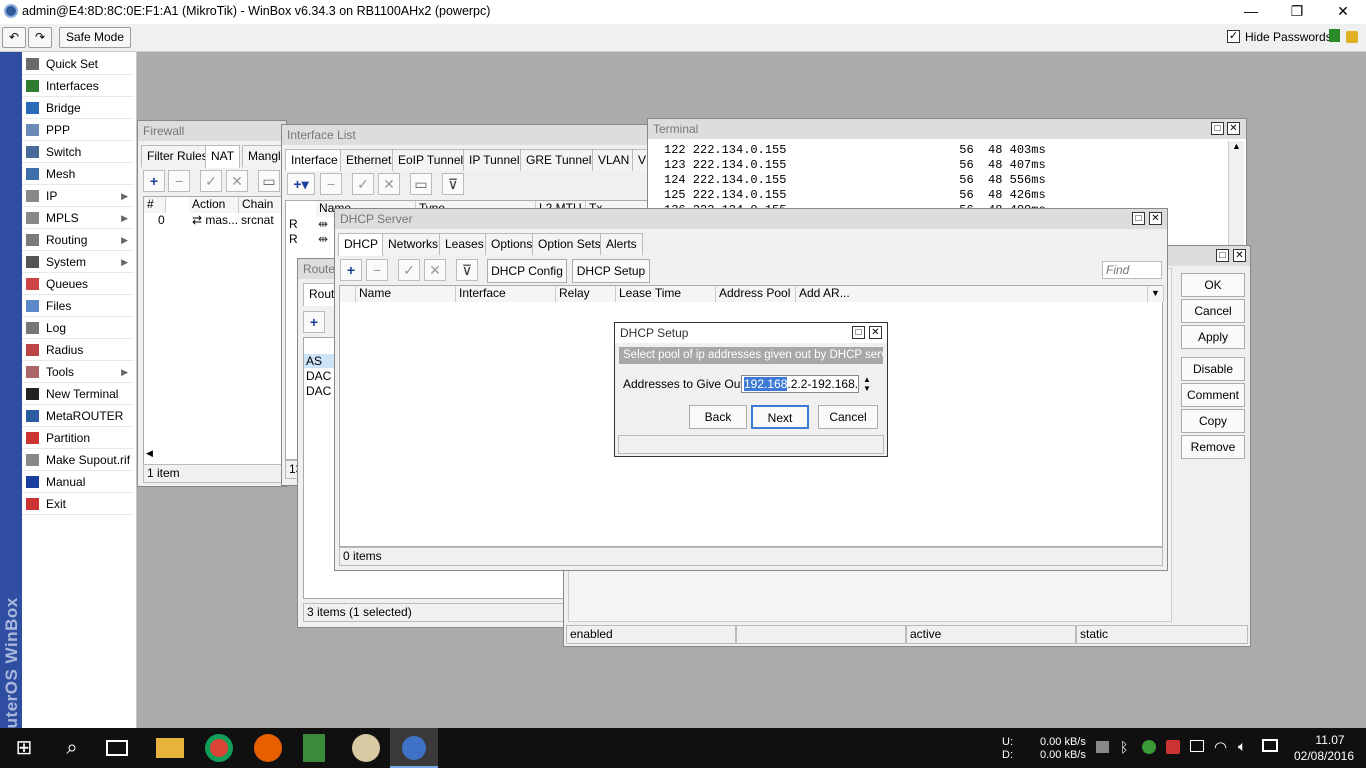 The image size is (1366, 768). I want to click on route-row-type: AS, so click(319, 361).